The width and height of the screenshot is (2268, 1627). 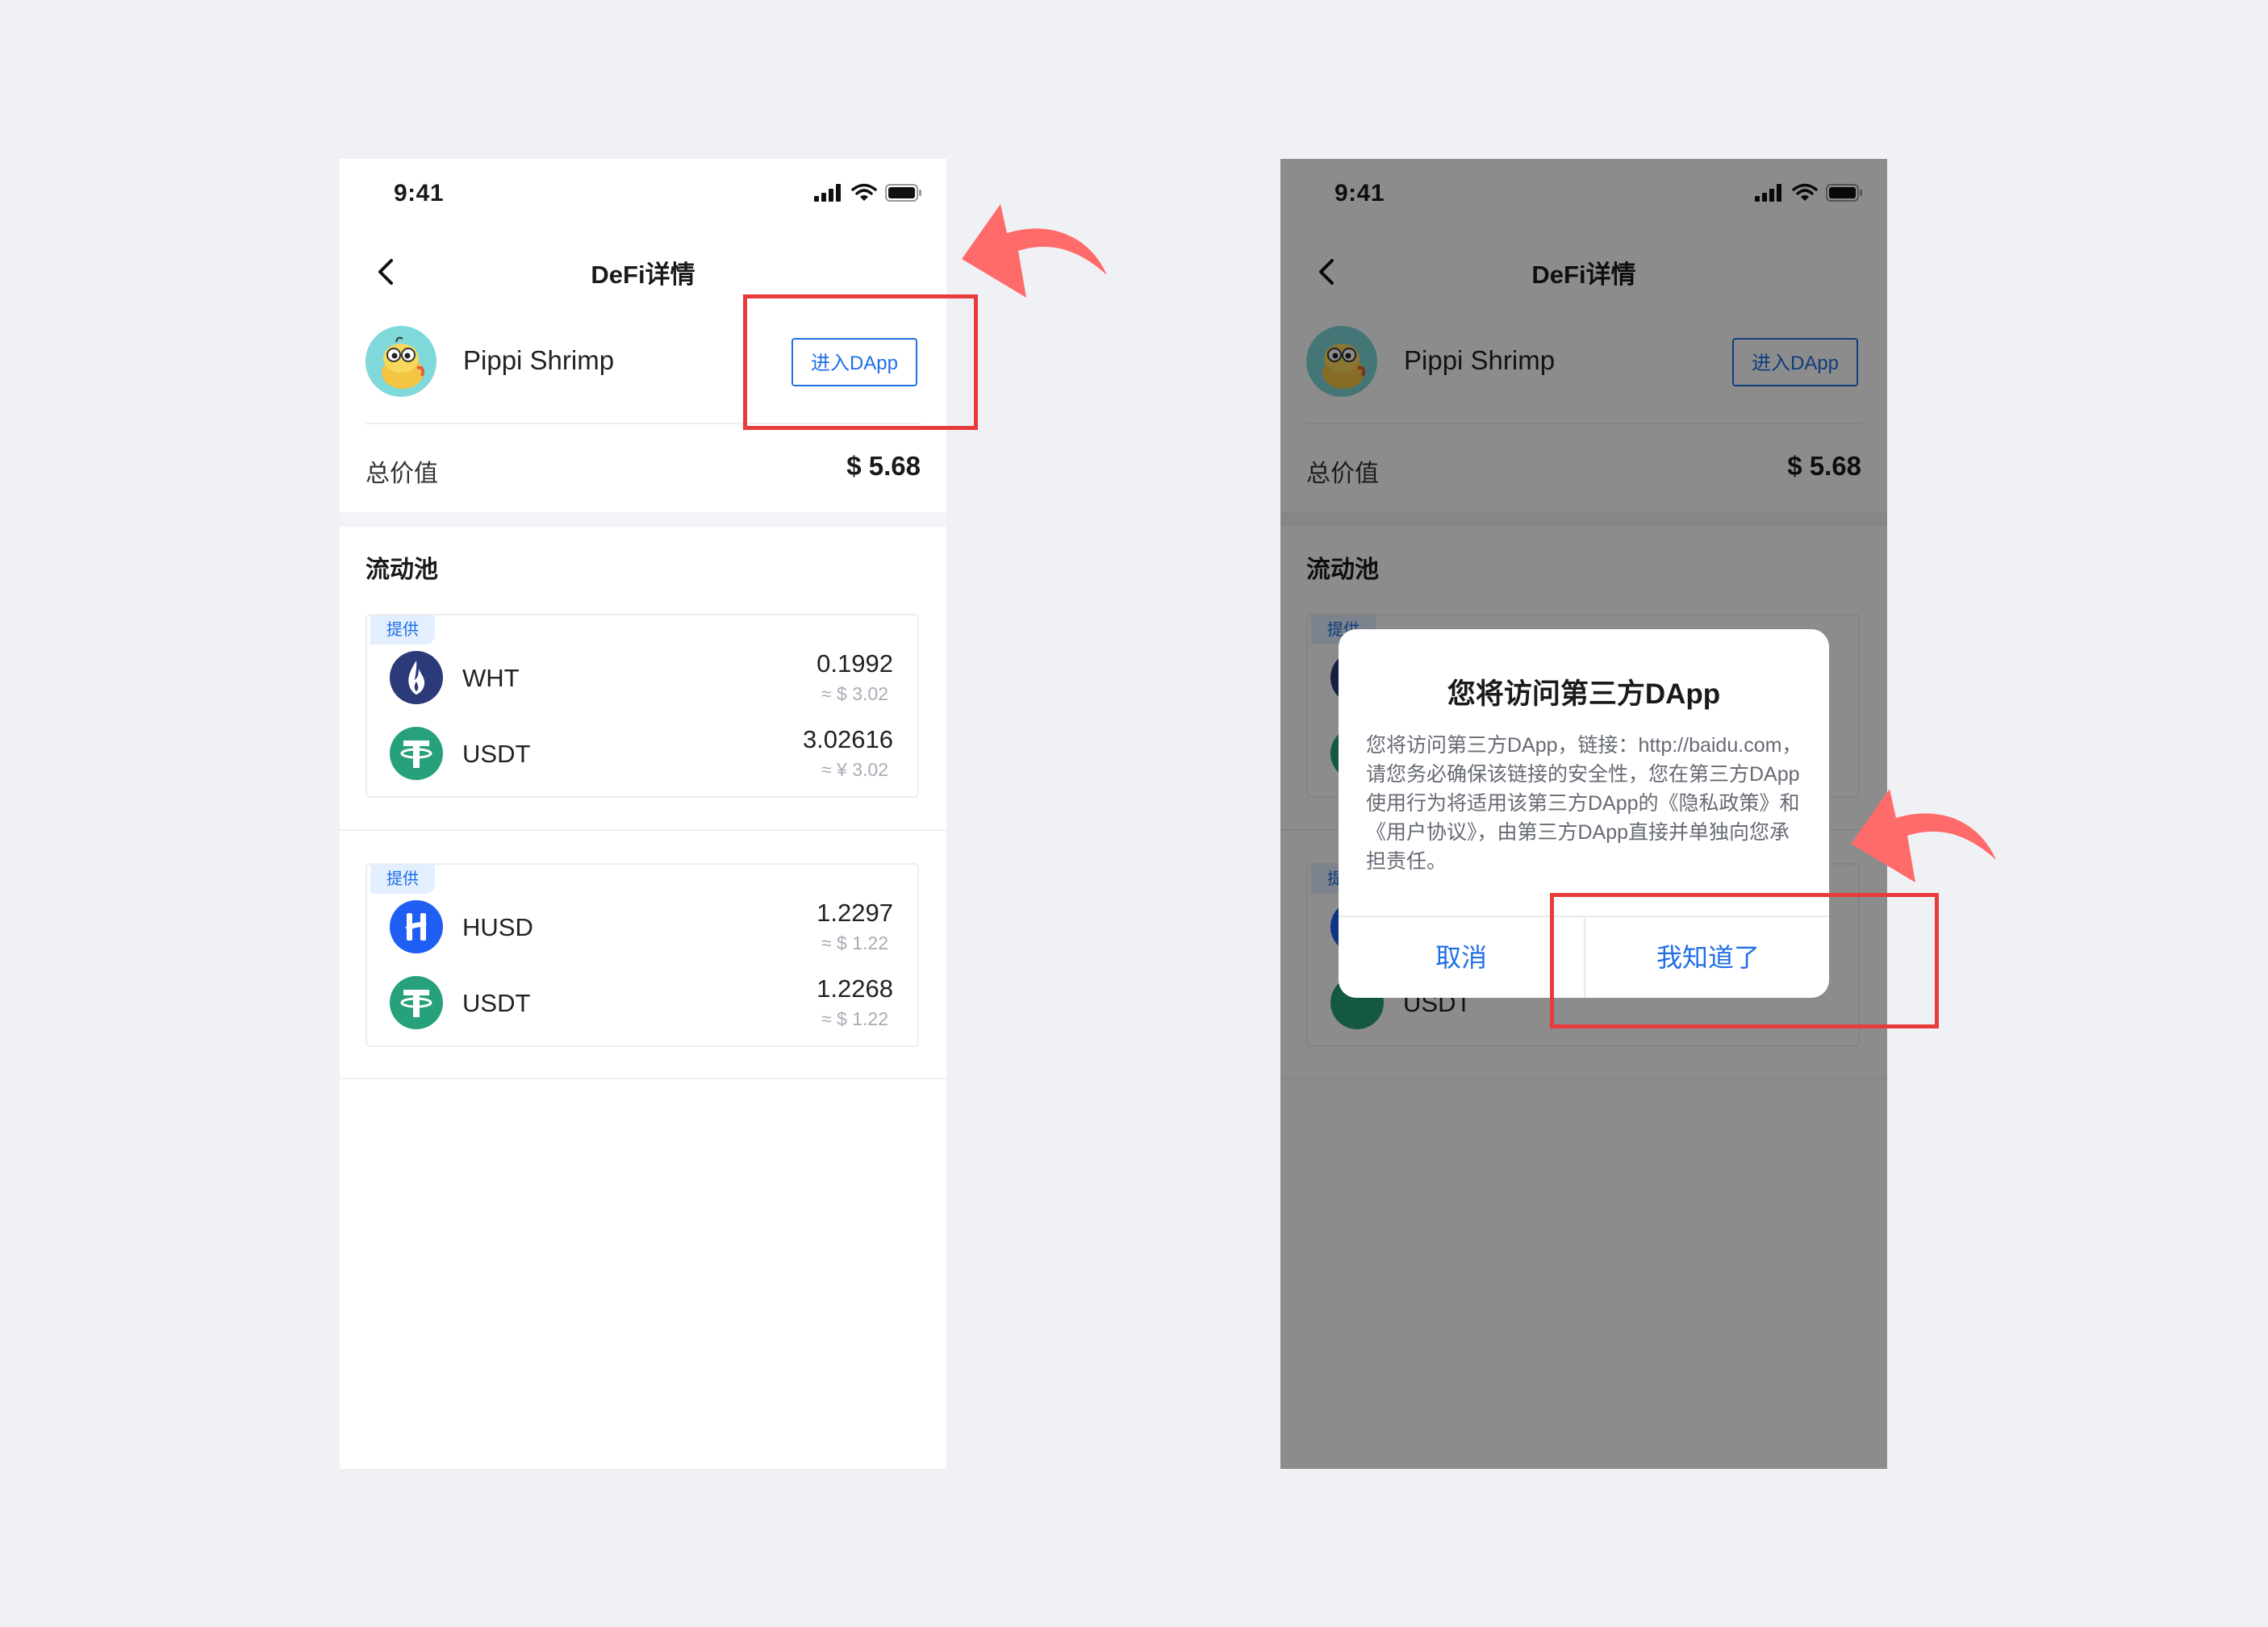 I want to click on token-amount: 0.1992, so click(x=855, y=663).